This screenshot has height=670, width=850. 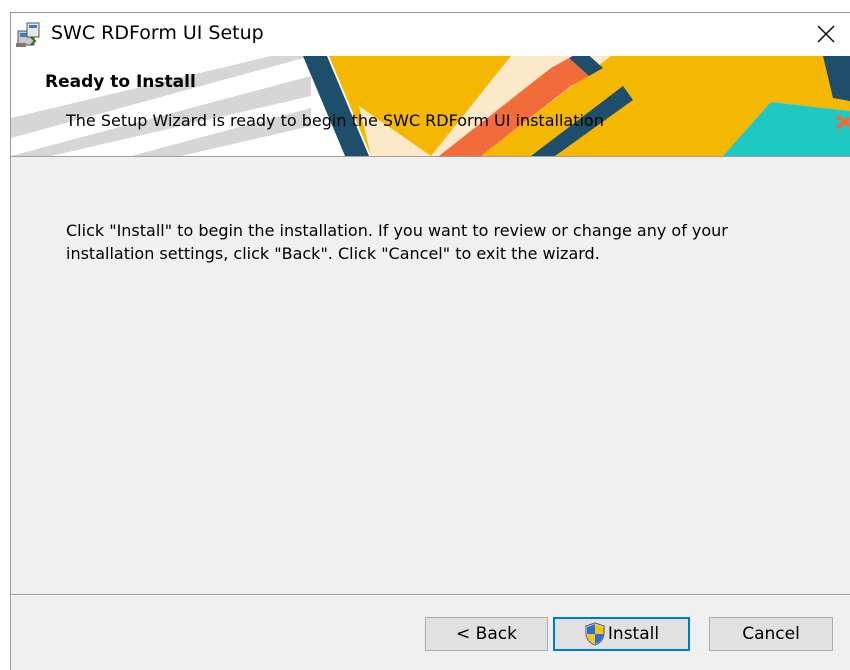 I want to click on page-title: Ready to Install, so click(x=120, y=82).